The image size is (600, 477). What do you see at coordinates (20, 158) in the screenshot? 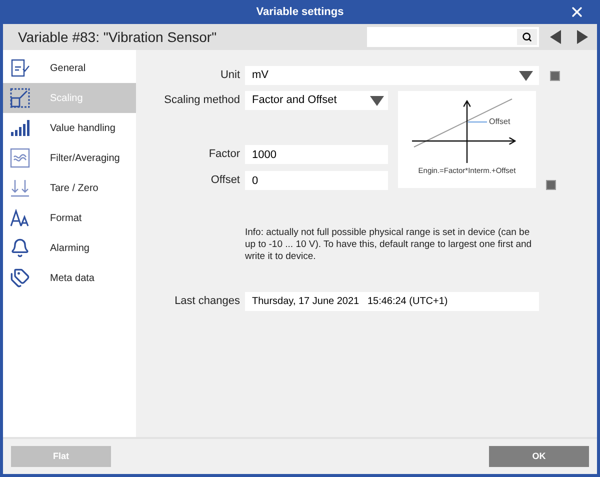
I see `wave-icon` at bounding box center [20, 158].